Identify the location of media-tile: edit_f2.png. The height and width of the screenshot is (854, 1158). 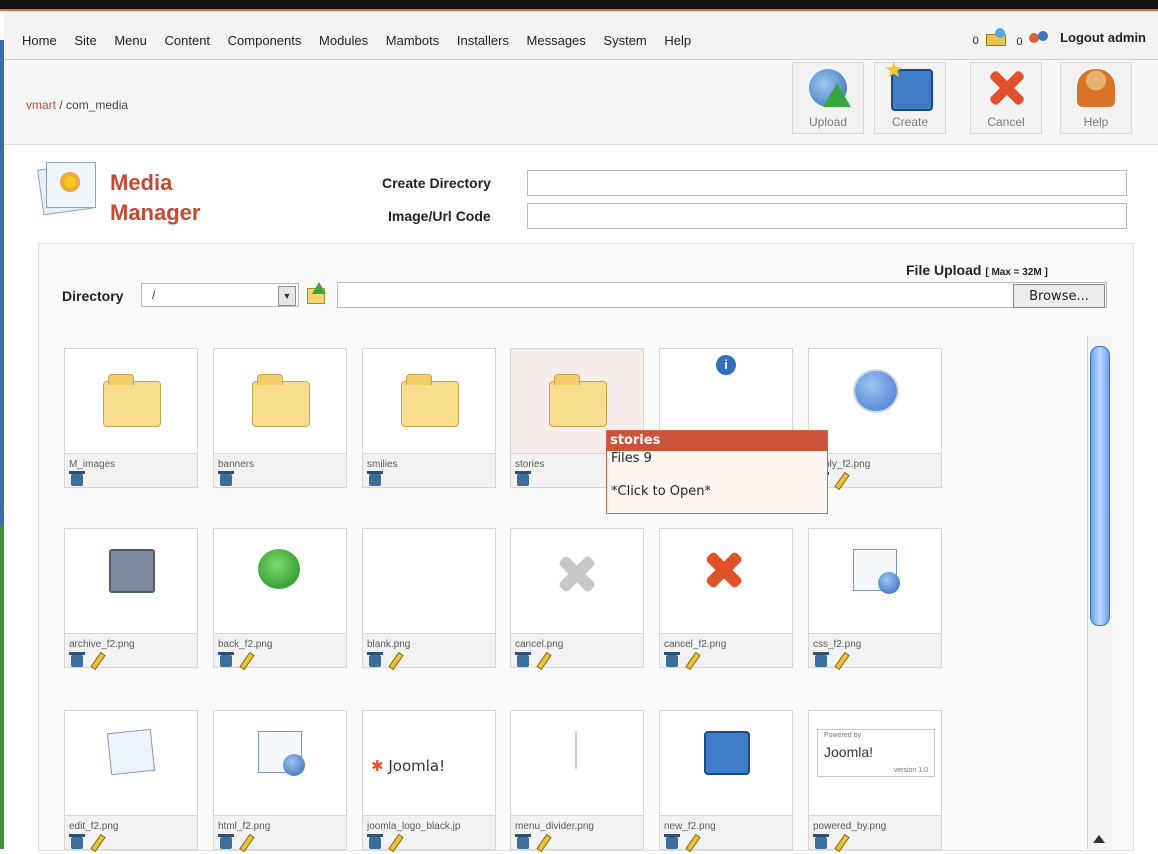
(131, 780).